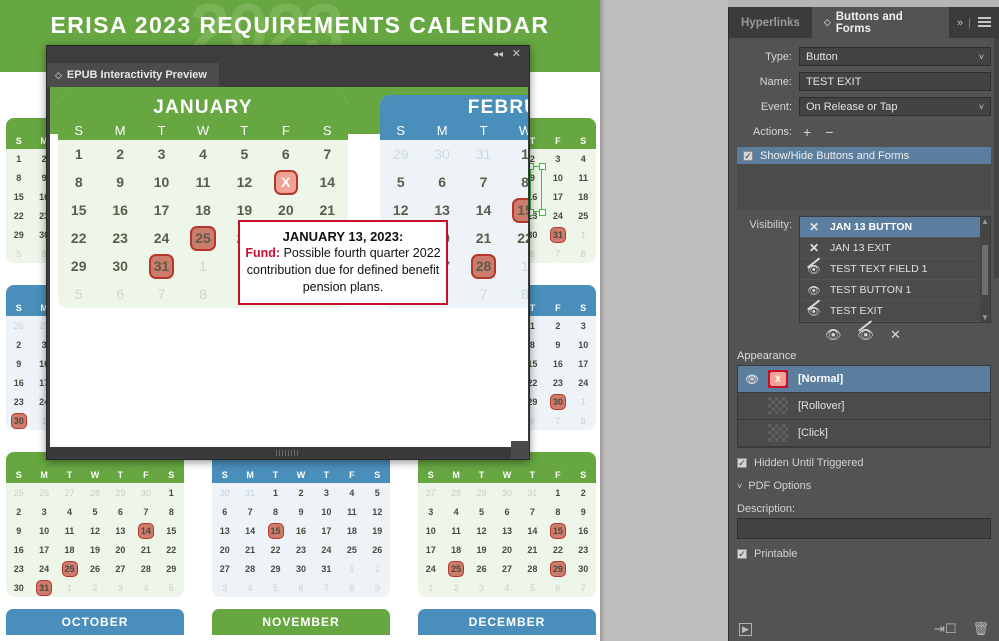  I want to click on tab-epub-interactivity-preview: ◇ EPUB Interactivity Preview, so click(133, 75).